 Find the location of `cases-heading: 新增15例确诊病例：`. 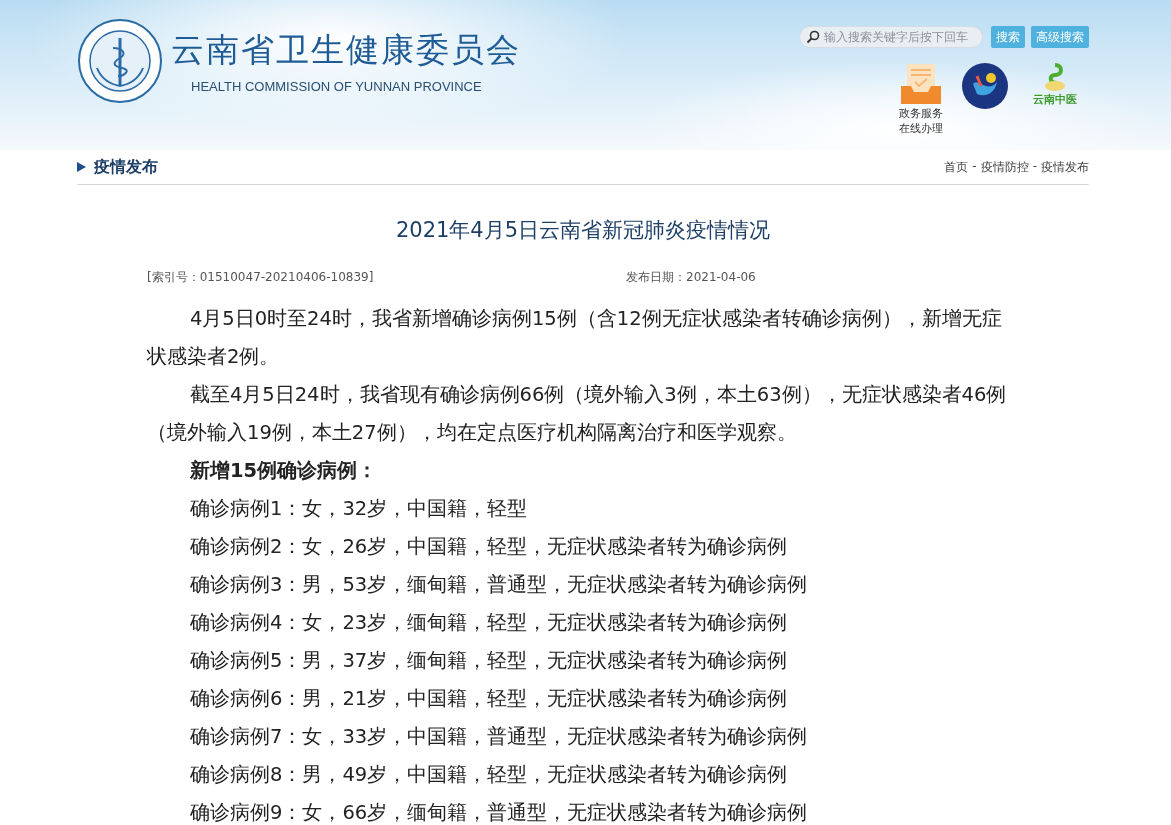

cases-heading: 新增15例确诊病例： is located at coordinates (284, 471).